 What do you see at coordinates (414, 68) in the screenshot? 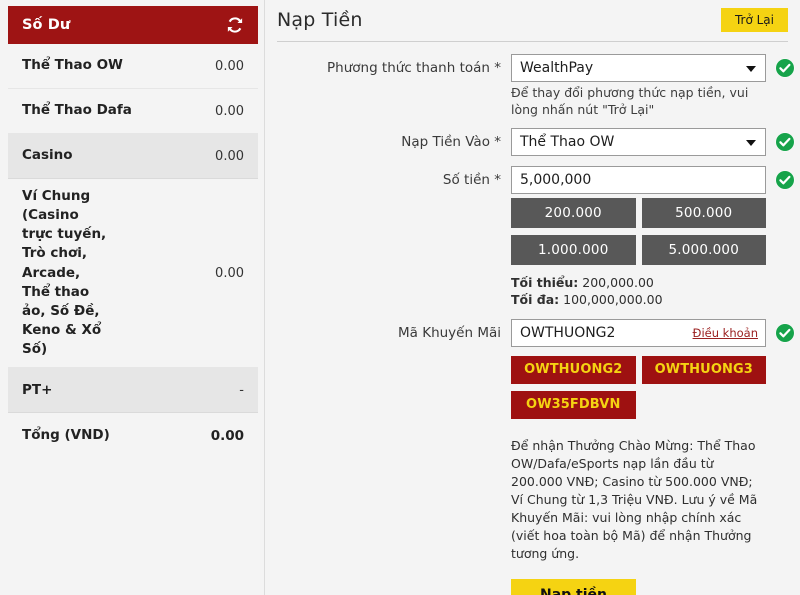
I see `payment-method-label: Phương thức thanh toán *` at bounding box center [414, 68].